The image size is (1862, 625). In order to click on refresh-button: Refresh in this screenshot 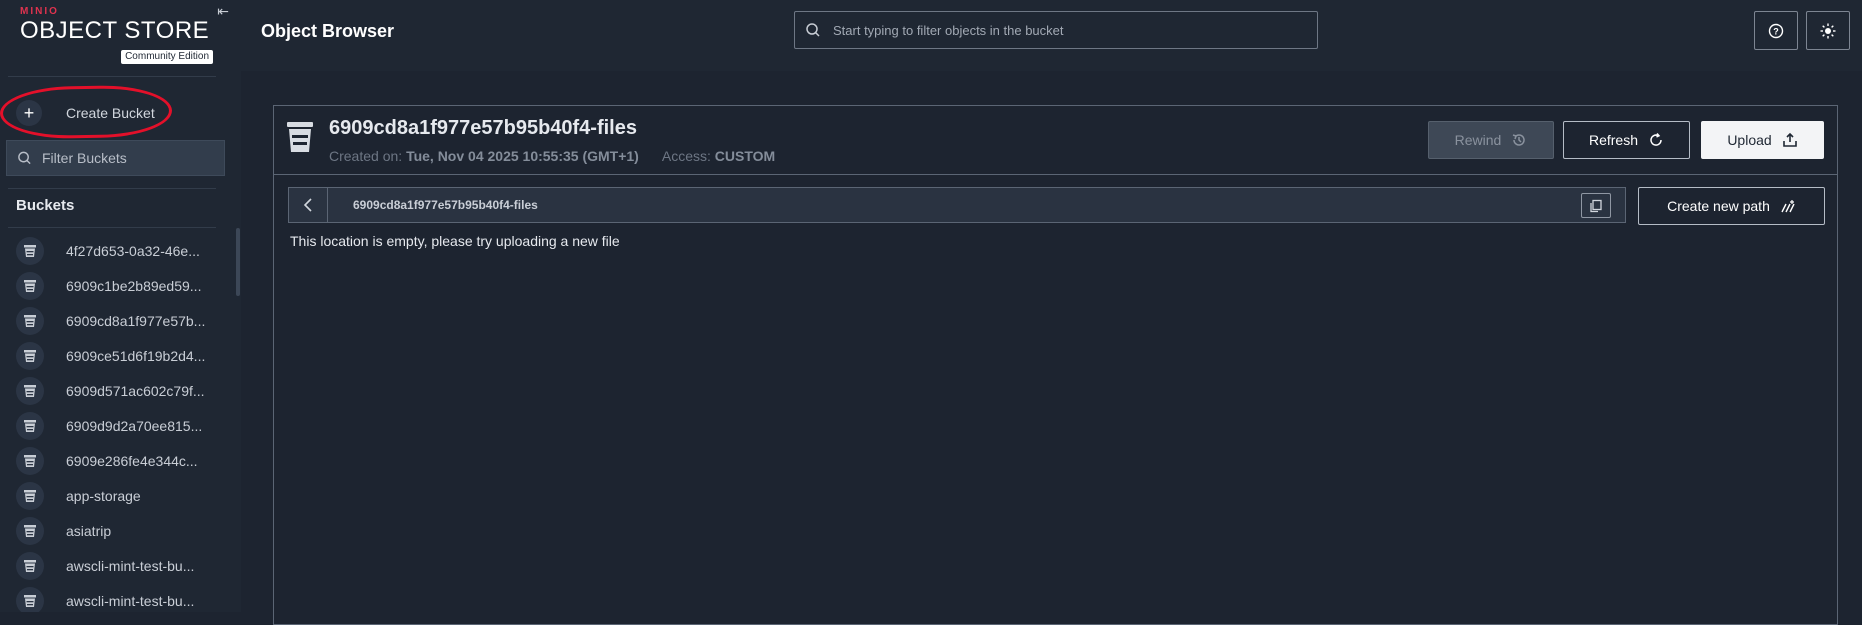, I will do `click(1626, 140)`.